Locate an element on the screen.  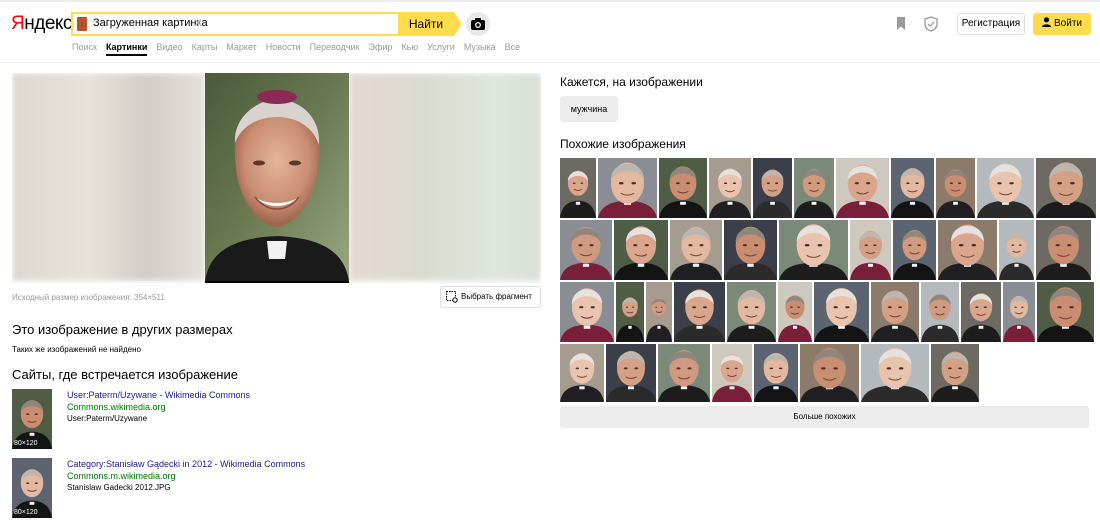
tab-7: Эфир is located at coordinates (381, 49).